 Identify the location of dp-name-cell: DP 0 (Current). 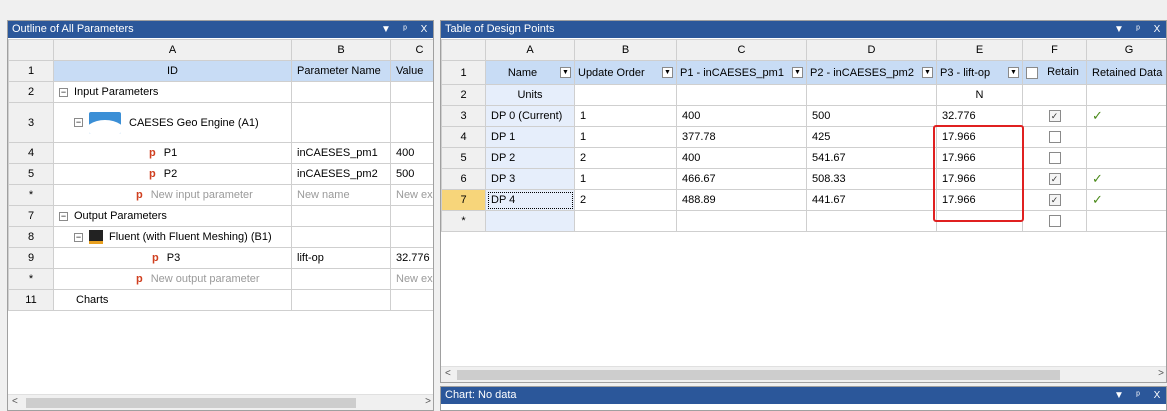
(530, 116).